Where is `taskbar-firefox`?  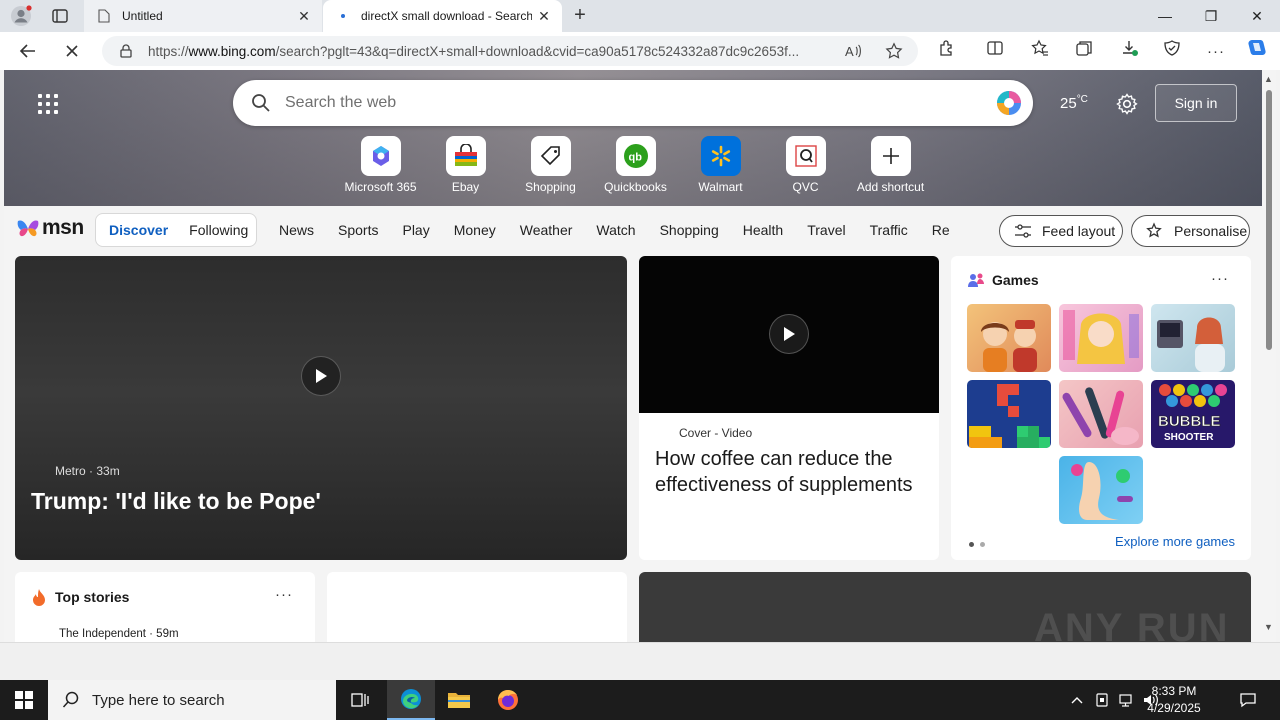
taskbar-firefox is located at coordinates (508, 700).